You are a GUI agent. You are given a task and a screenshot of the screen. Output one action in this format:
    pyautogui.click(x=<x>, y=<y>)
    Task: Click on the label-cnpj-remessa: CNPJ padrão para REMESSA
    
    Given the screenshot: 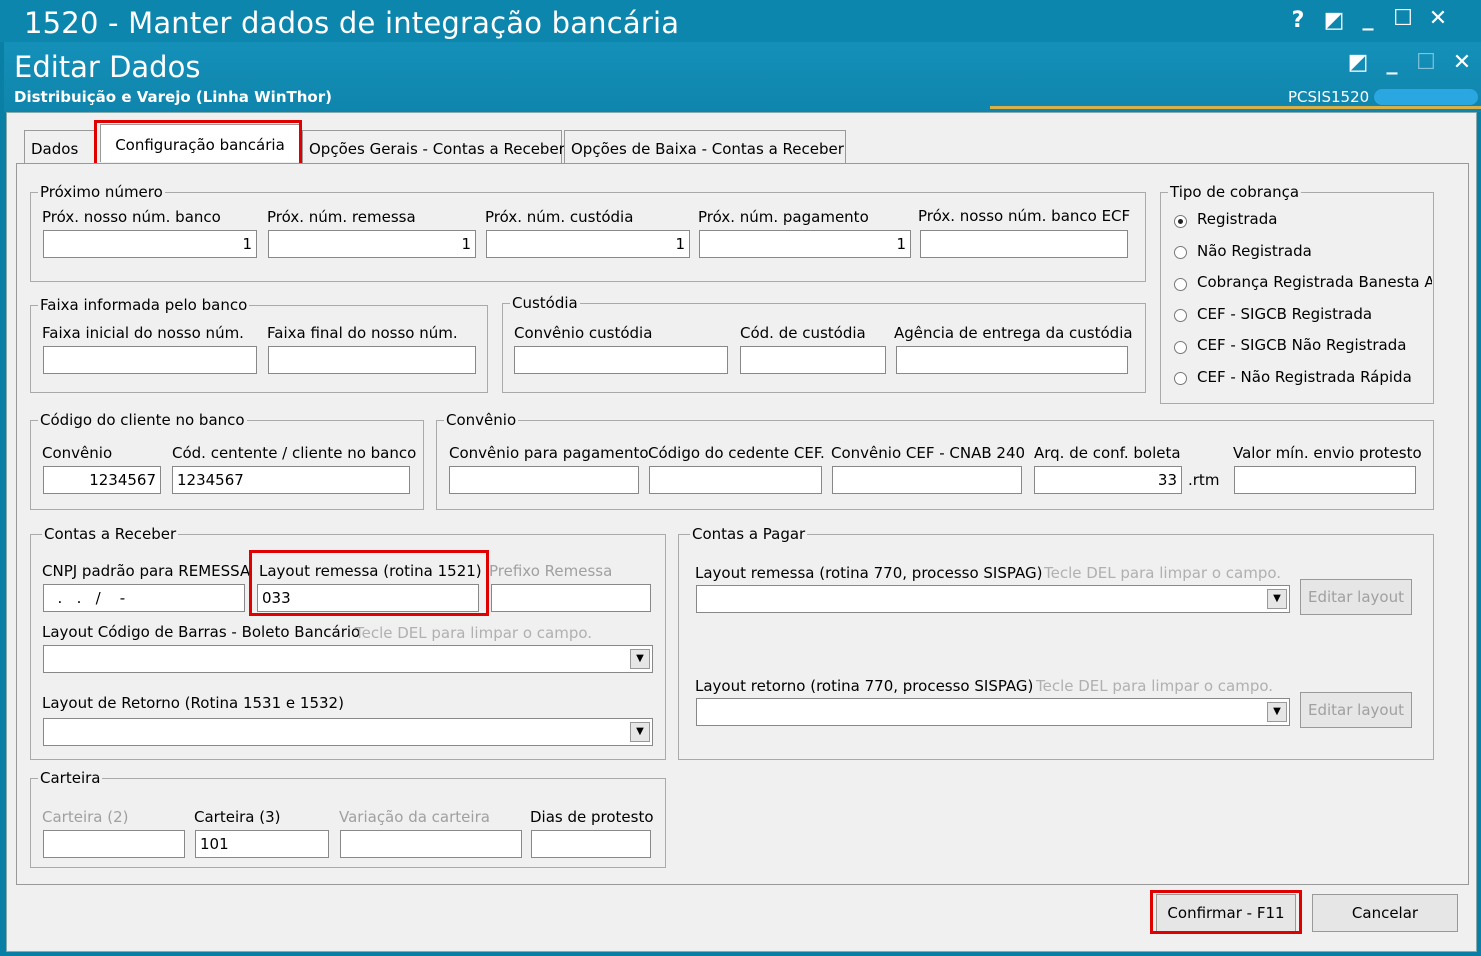 What is the action you would take?
    pyautogui.click(x=146, y=571)
    